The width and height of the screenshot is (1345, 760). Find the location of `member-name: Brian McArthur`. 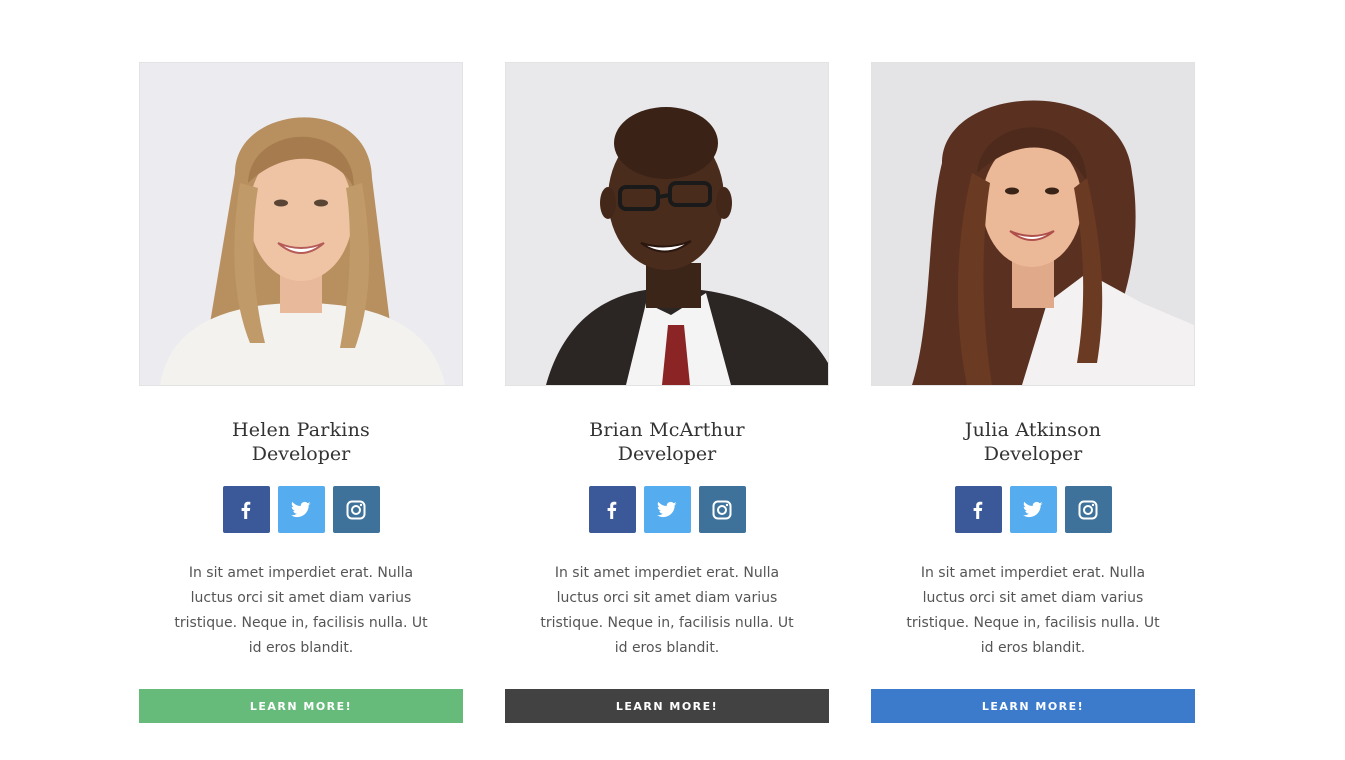

member-name: Brian McArthur is located at coordinates (667, 430).